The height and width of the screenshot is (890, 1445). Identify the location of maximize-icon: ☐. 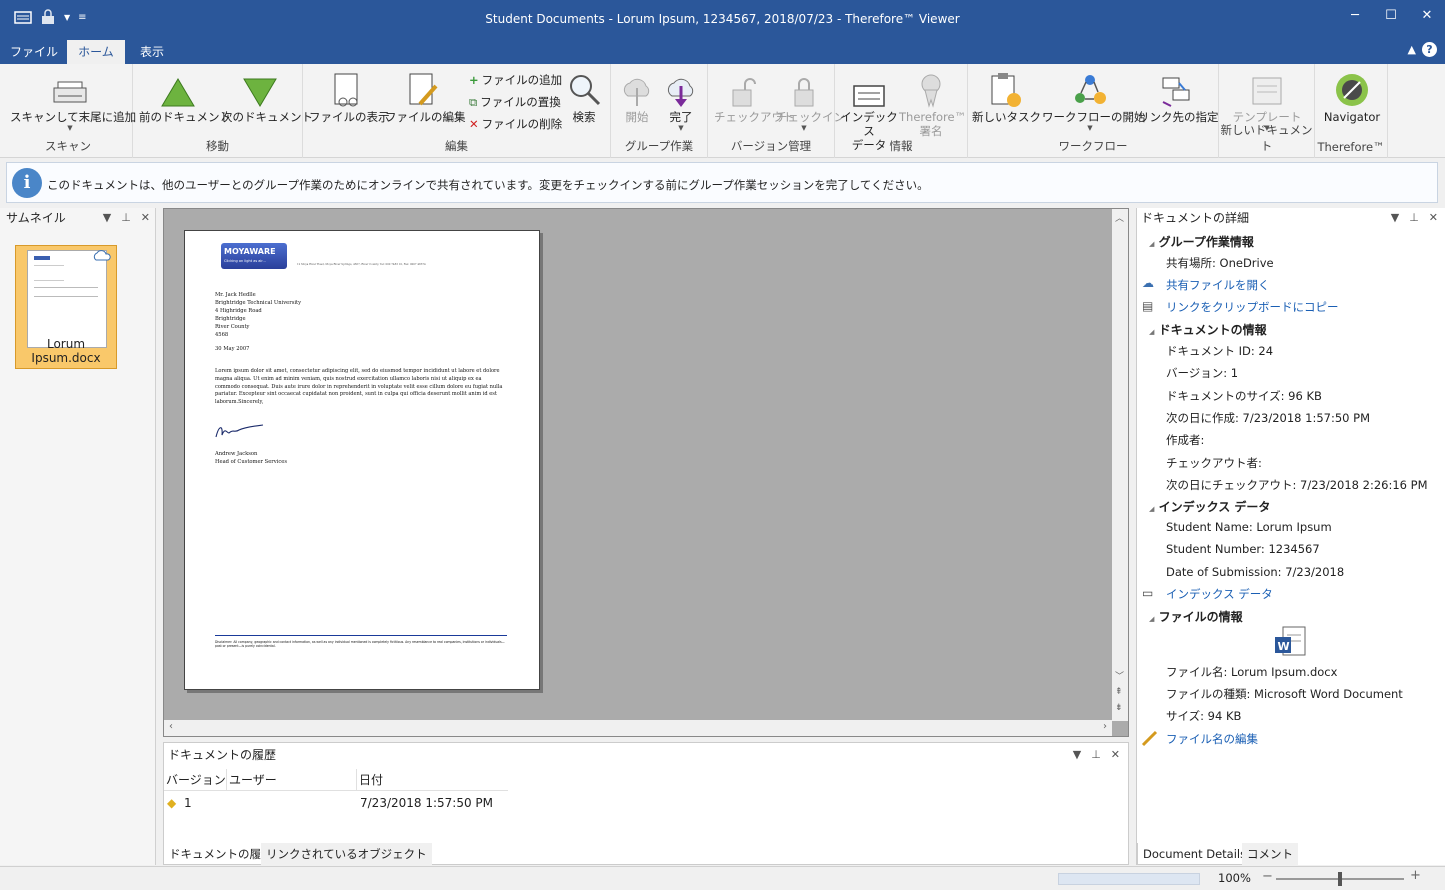
(1391, 15).